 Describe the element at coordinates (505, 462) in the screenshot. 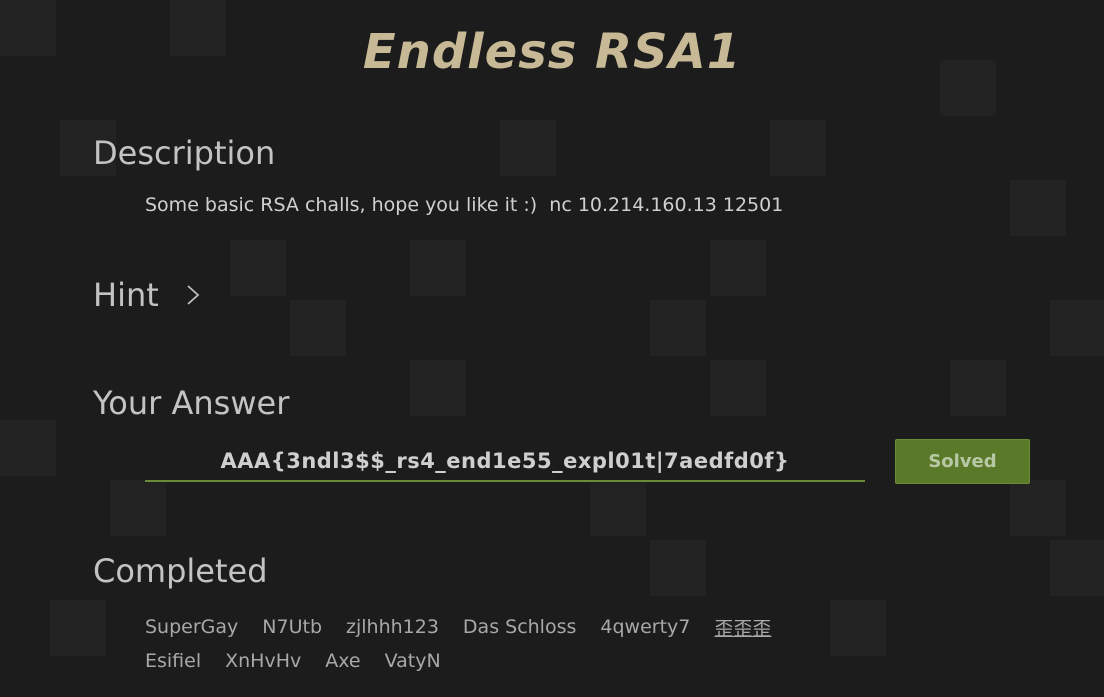

I see `answer-input` at that location.